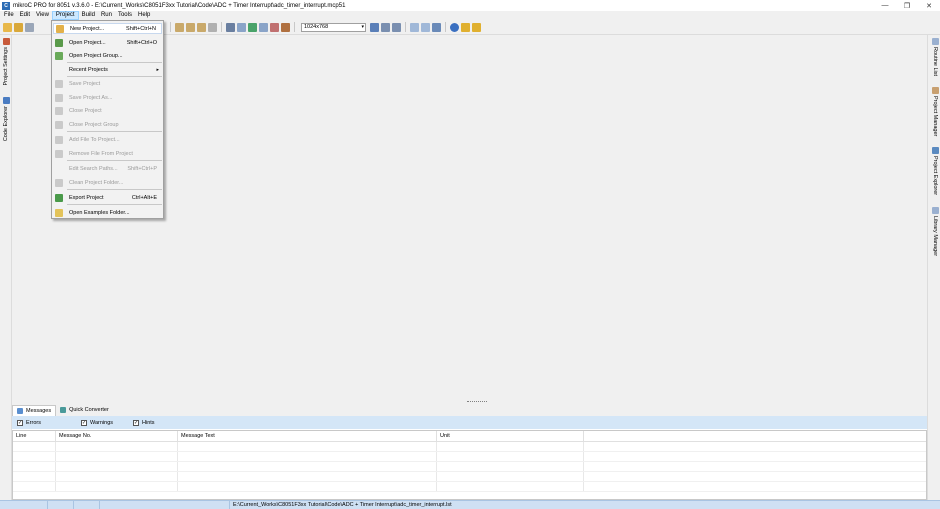  What do you see at coordinates (307, 436) in the screenshot?
I see `column-header-message-text: Message Text` at bounding box center [307, 436].